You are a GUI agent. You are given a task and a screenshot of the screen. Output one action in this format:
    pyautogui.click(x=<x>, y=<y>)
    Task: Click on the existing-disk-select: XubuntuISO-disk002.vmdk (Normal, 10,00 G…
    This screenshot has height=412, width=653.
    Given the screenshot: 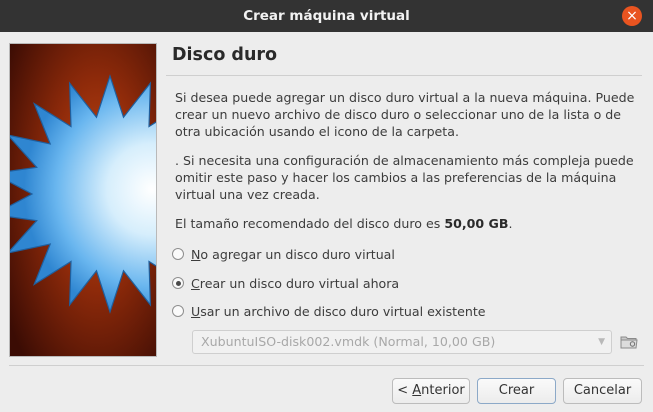 What is the action you would take?
    pyautogui.click(x=402, y=342)
    